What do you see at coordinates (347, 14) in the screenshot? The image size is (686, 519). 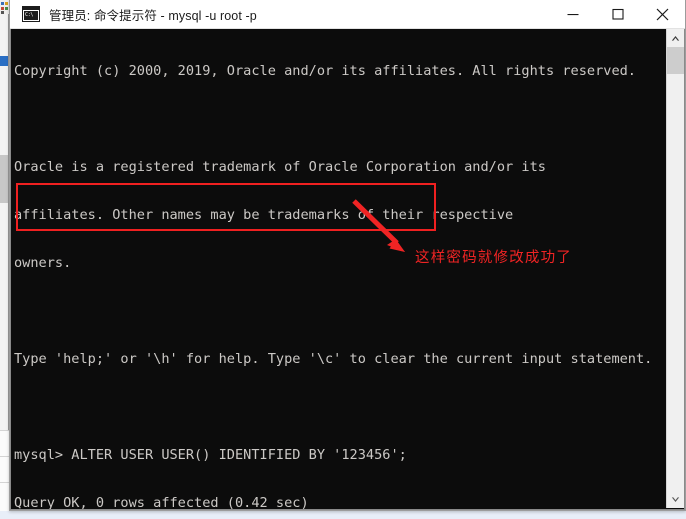 I see `title-bar: C:\ 管理员: 命令提示符 - mysql -u root -p` at bounding box center [347, 14].